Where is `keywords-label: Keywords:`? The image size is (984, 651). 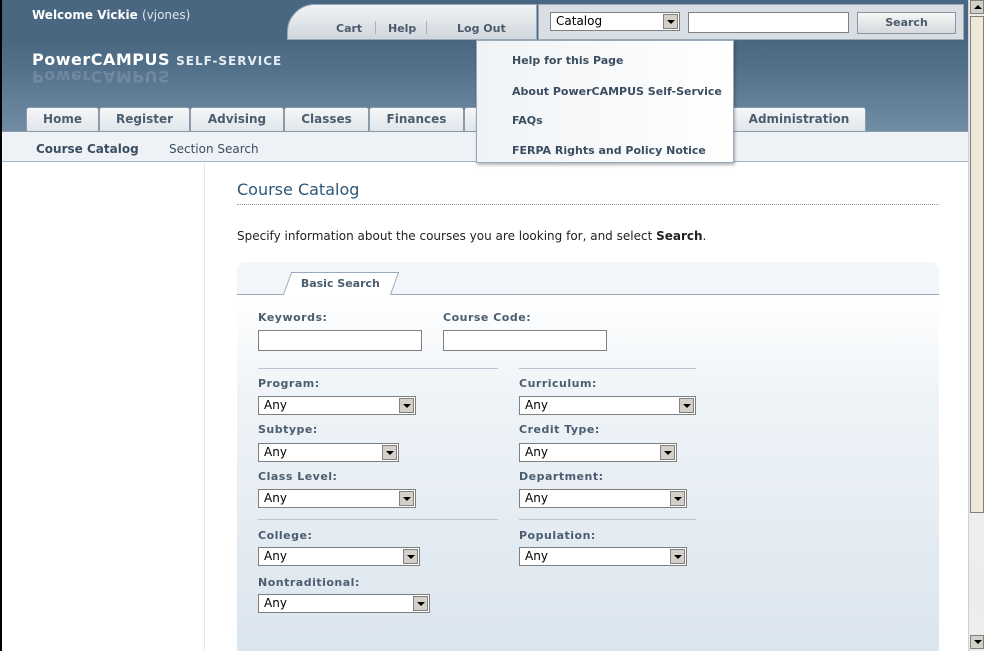
keywords-label: Keywords: is located at coordinates (293, 317).